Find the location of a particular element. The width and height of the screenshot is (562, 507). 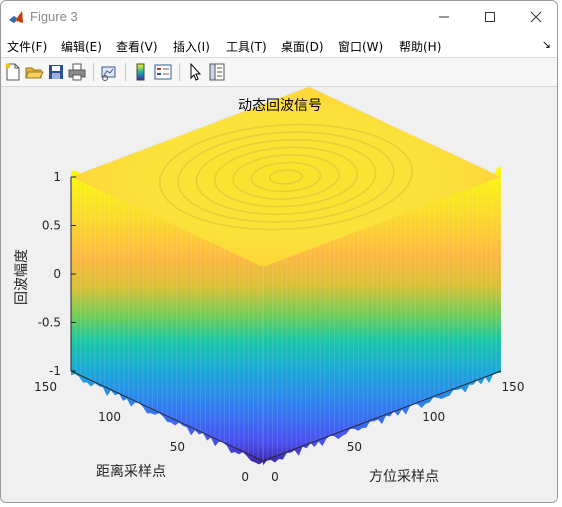

x-tick-label: 0 is located at coordinates (275, 477).